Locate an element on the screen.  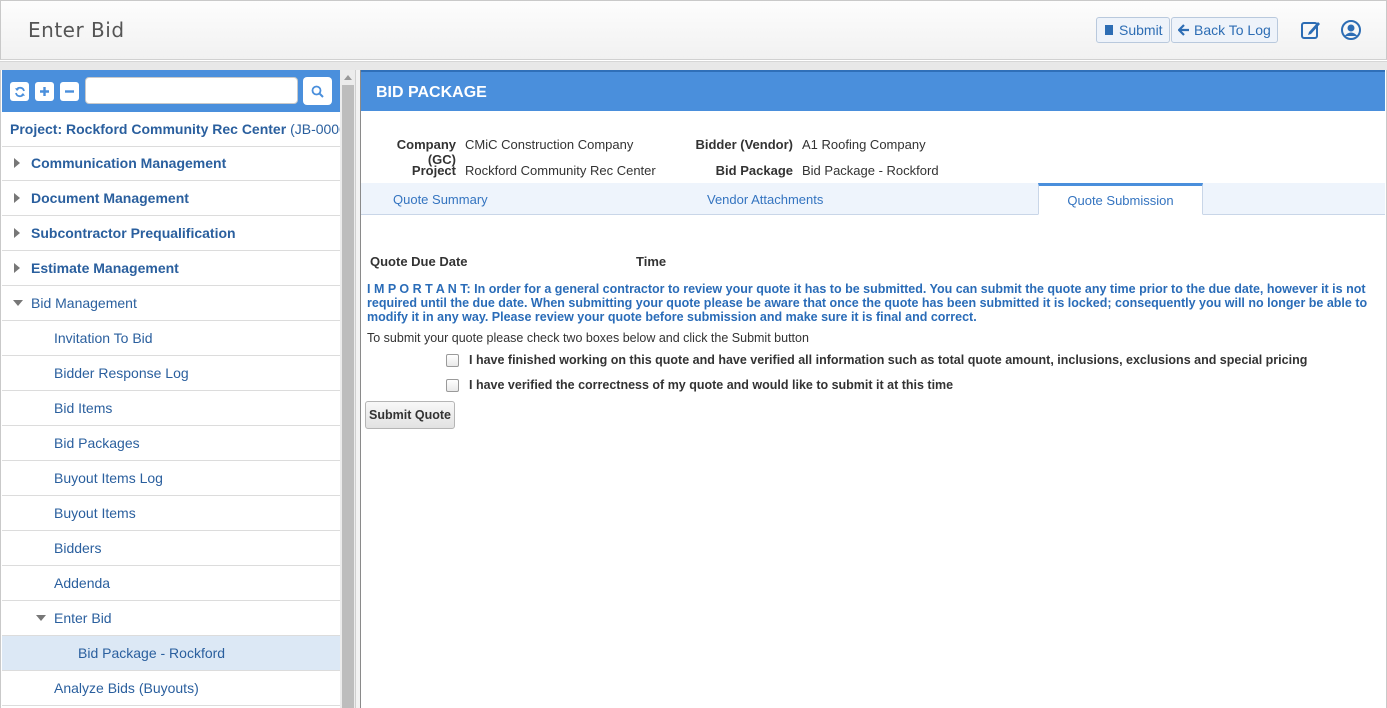
project-name: Project: Rockford Community Rec Center is located at coordinates (148, 129).